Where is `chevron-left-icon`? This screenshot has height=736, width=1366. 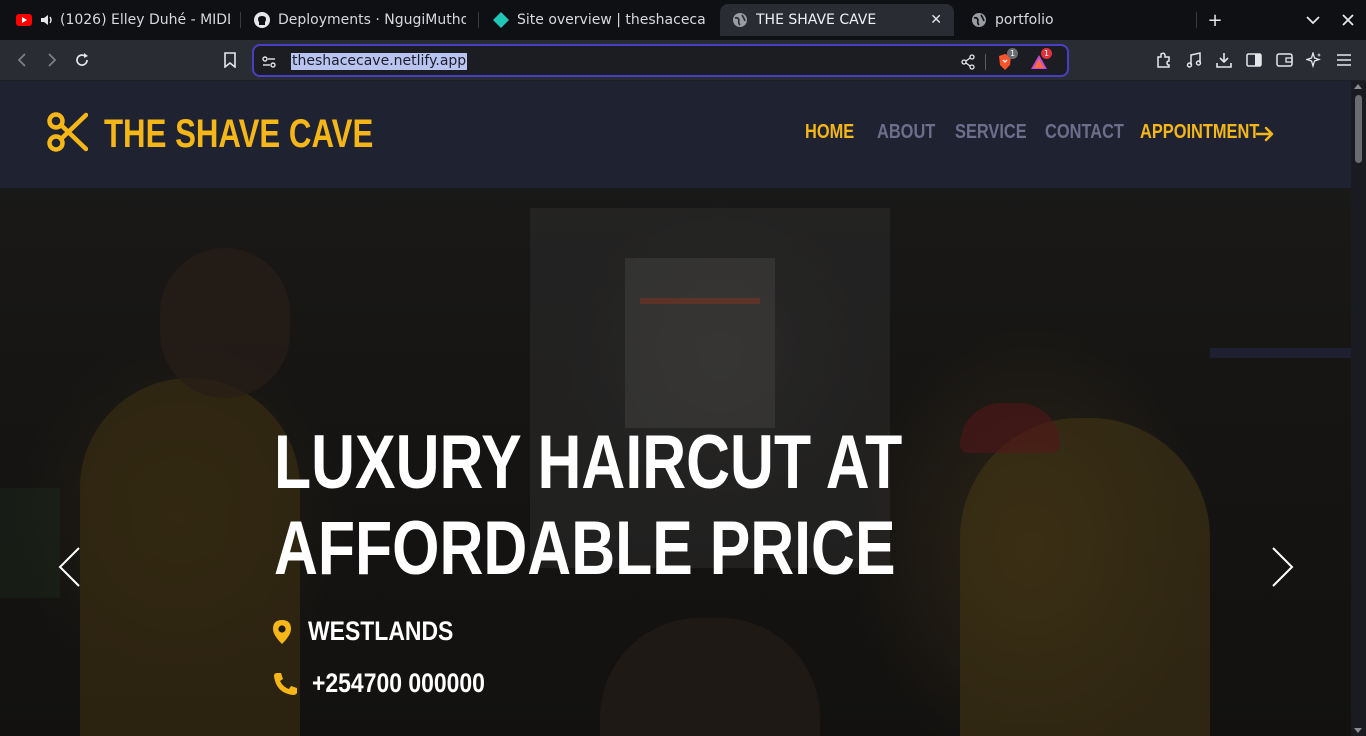
chevron-left-icon is located at coordinates (69, 569).